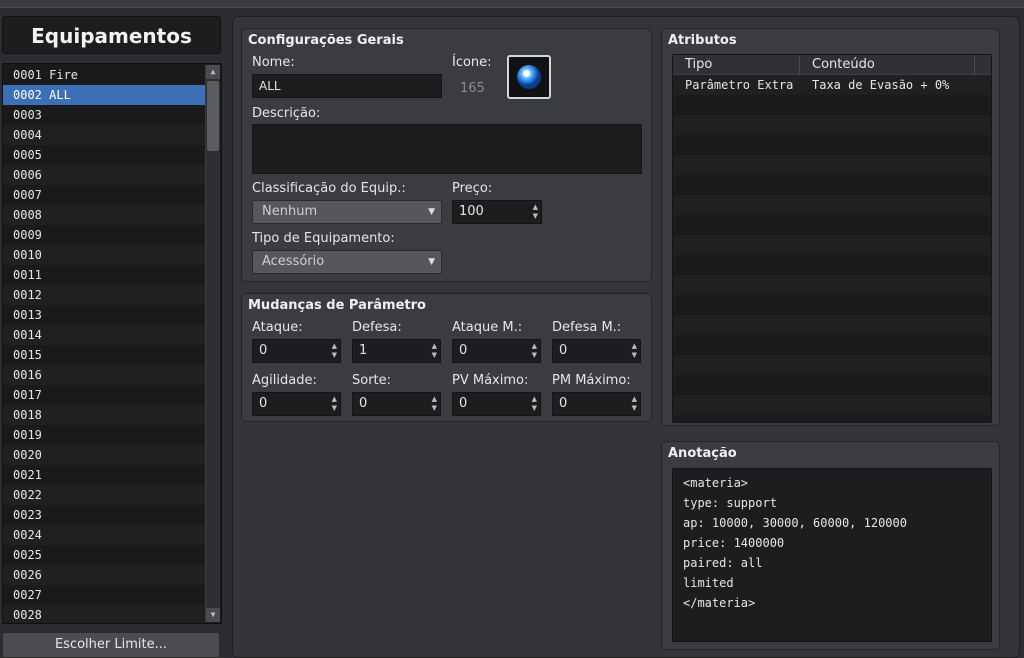 This screenshot has width=1024, height=658. I want to click on list-item: 0022, so click(104, 495).